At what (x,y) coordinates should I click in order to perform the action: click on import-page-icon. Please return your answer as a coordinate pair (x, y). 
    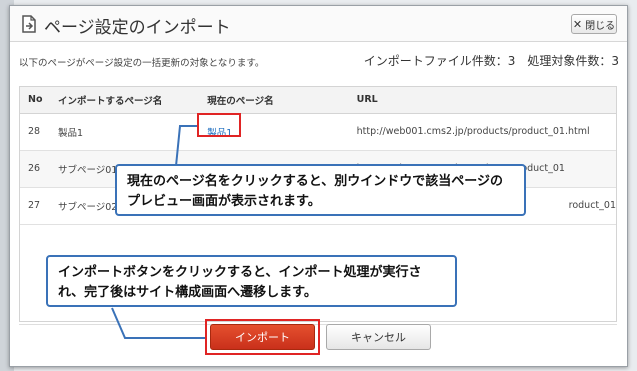
    Looking at the image, I should click on (29, 24).